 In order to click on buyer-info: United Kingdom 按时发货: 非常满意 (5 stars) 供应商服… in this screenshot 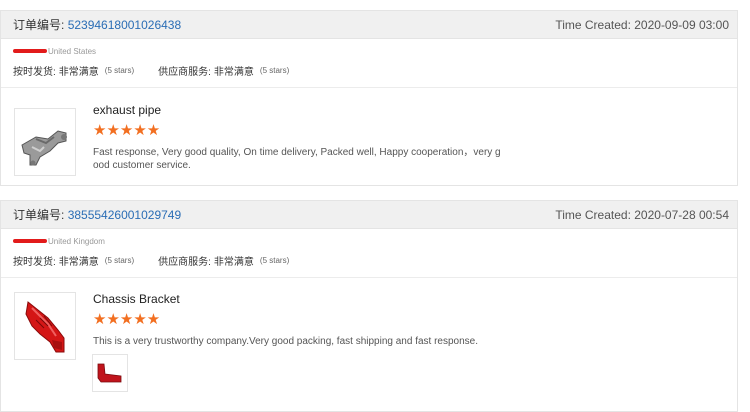, I will do `click(369, 249)`.